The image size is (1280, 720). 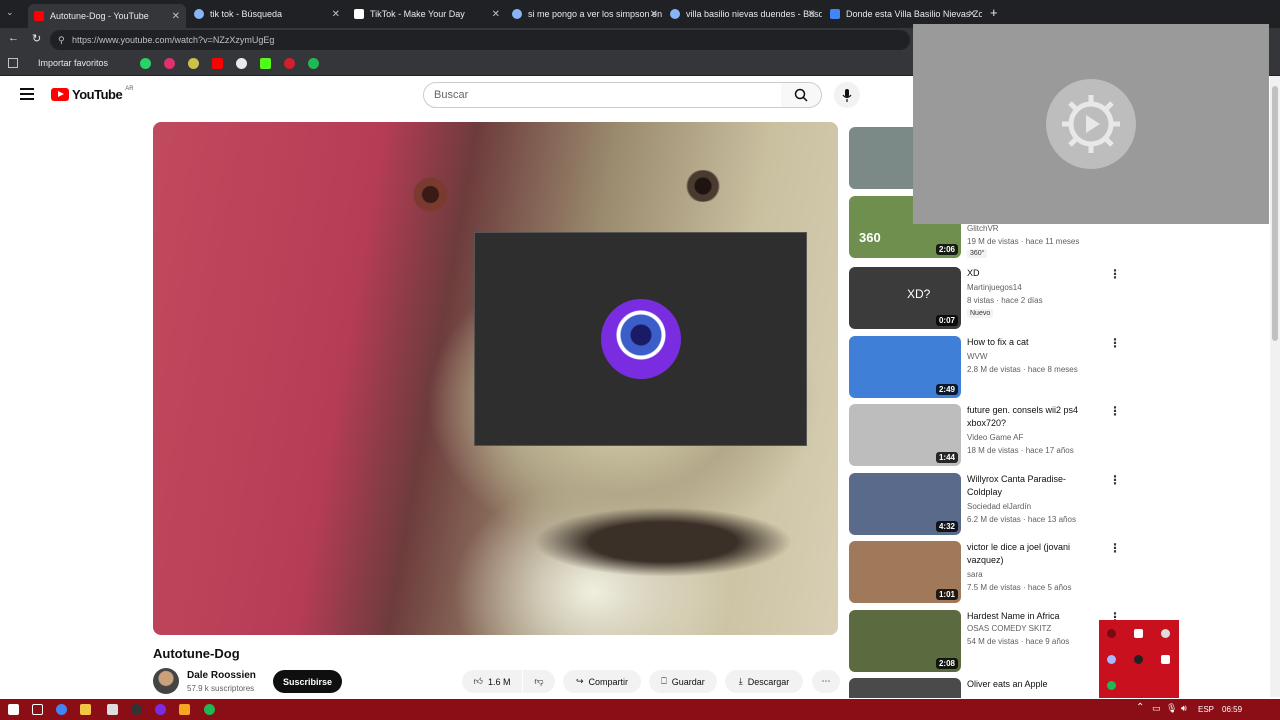 What do you see at coordinates (36, 38) in the screenshot?
I see `reload-icon: ↻` at bounding box center [36, 38].